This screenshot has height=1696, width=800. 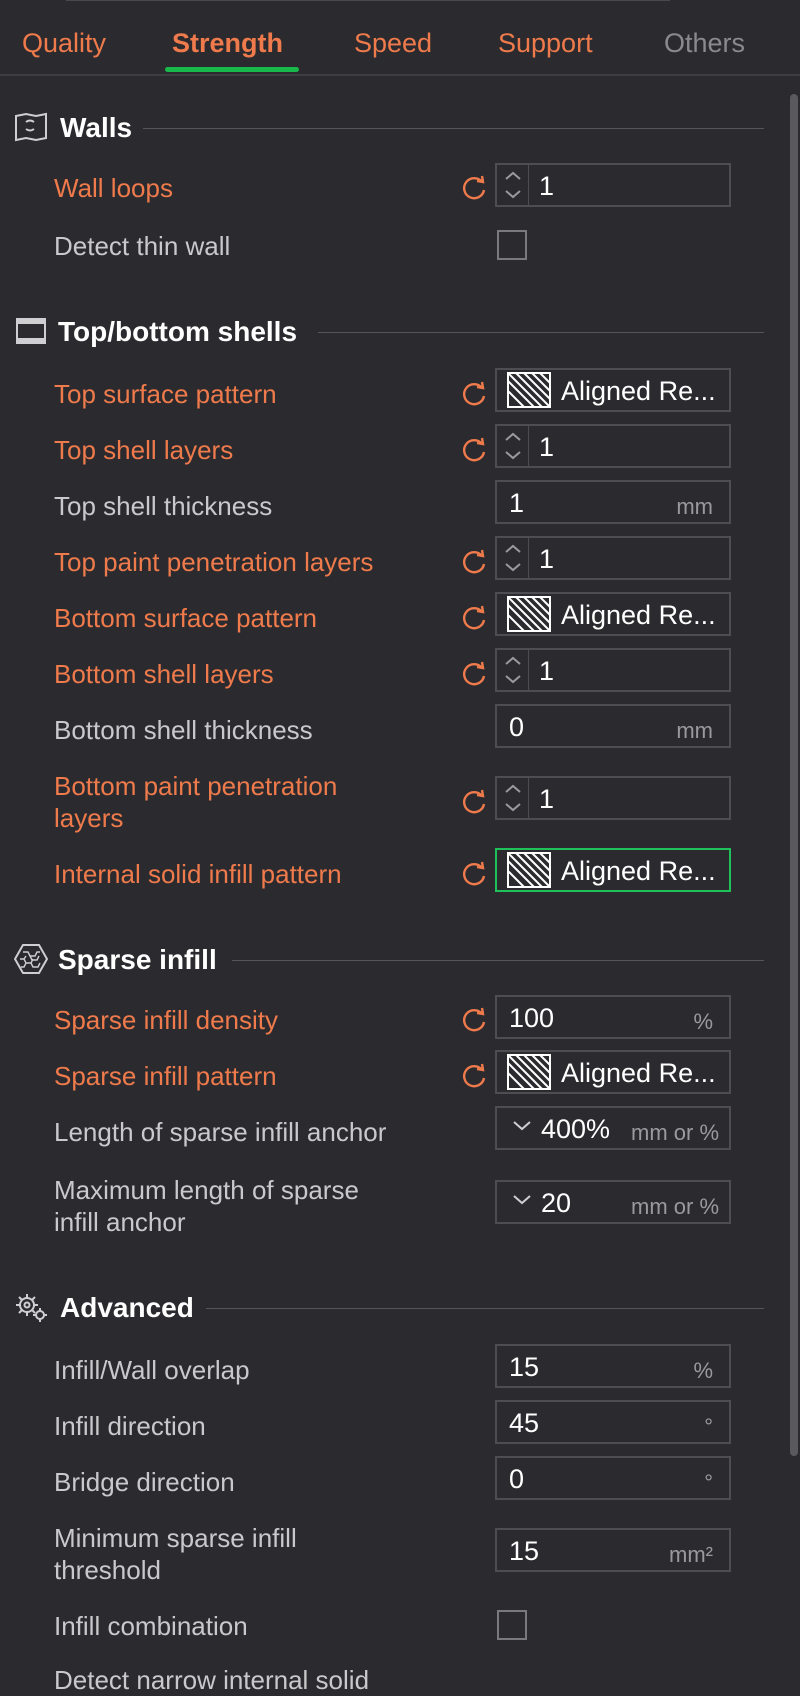 I want to click on setting-label: Top shell layers, so click(x=144, y=450).